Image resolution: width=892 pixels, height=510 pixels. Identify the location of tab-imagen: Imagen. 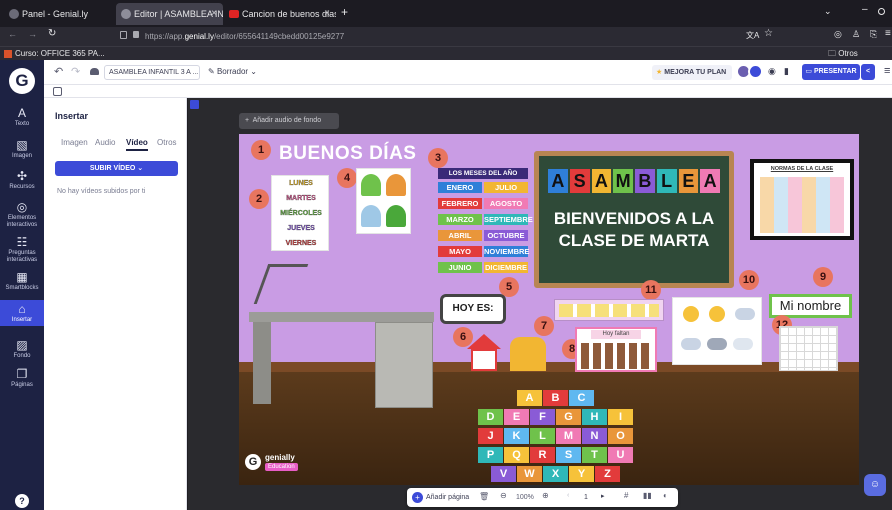
(74, 142).